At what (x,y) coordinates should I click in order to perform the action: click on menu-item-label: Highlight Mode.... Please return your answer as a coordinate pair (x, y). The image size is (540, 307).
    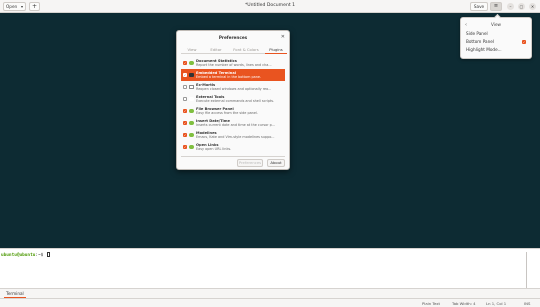
    Looking at the image, I should click on (484, 49).